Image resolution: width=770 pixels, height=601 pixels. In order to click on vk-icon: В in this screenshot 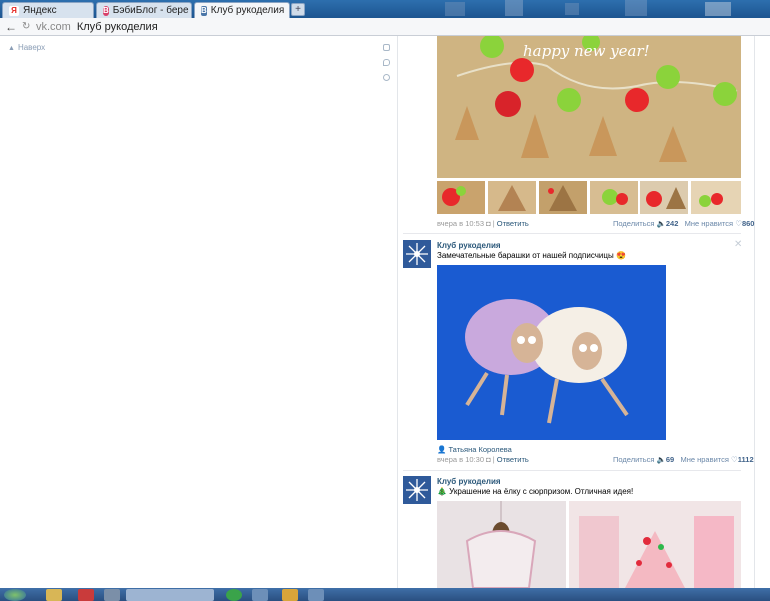, I will do `click(204, 10)`.